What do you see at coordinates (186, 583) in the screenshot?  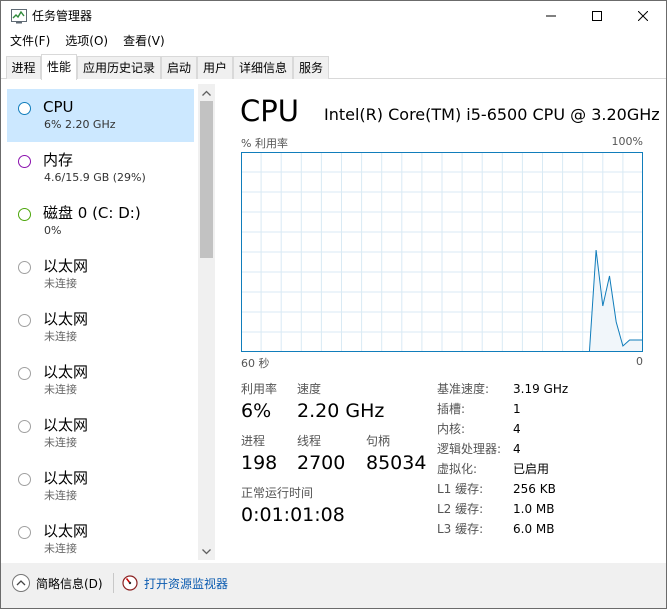 I see `open-resource-monitor-label: 打开资源监视器` at bounding box center [186, 583].